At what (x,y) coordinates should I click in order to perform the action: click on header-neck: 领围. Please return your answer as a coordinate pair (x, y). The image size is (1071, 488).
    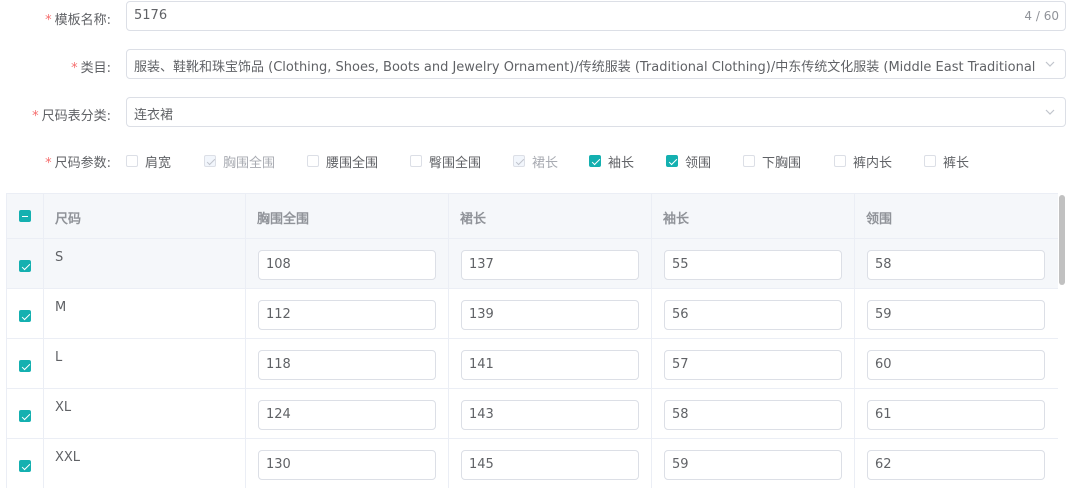
    Looking at the image, I should click on (879, 219).